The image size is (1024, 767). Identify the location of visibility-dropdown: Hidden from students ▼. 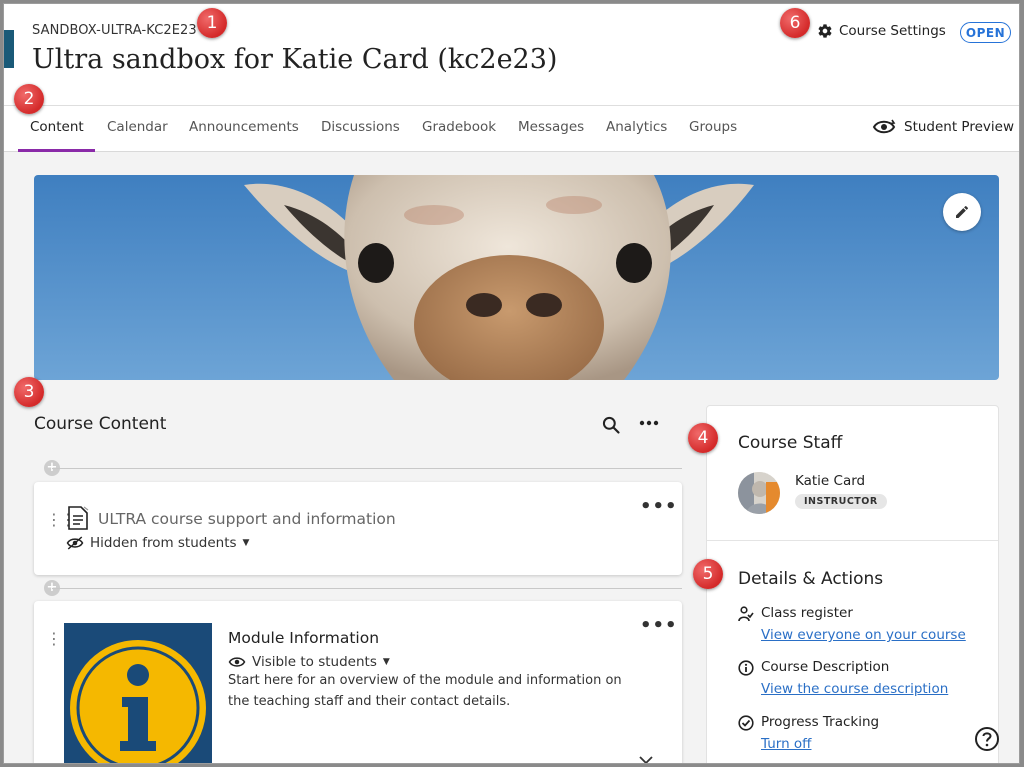
(157, 543).